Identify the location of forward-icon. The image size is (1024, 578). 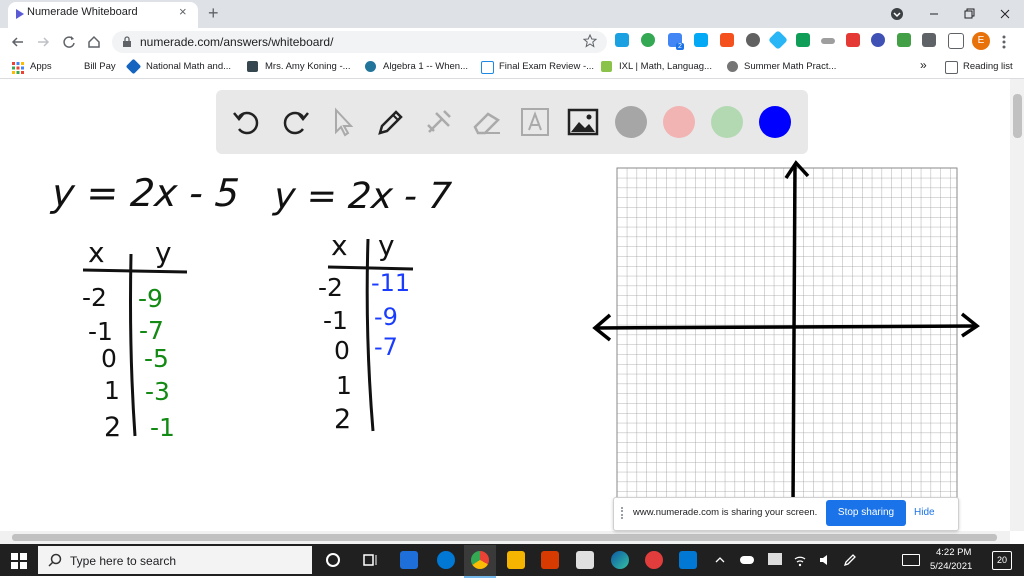
(43, 42).